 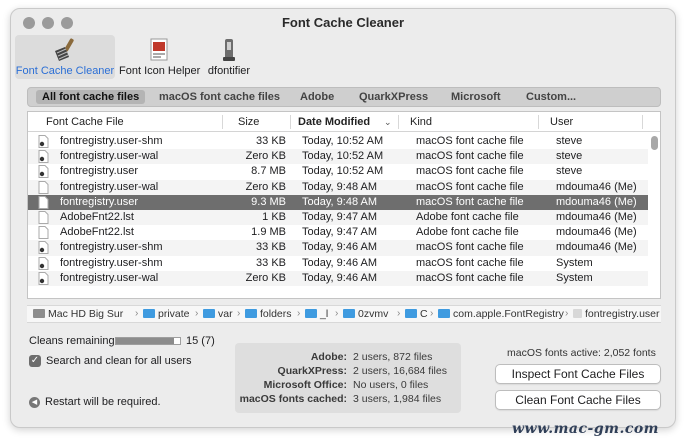 I want to click on vertical-scrollbar, so click(x=654, y=216).